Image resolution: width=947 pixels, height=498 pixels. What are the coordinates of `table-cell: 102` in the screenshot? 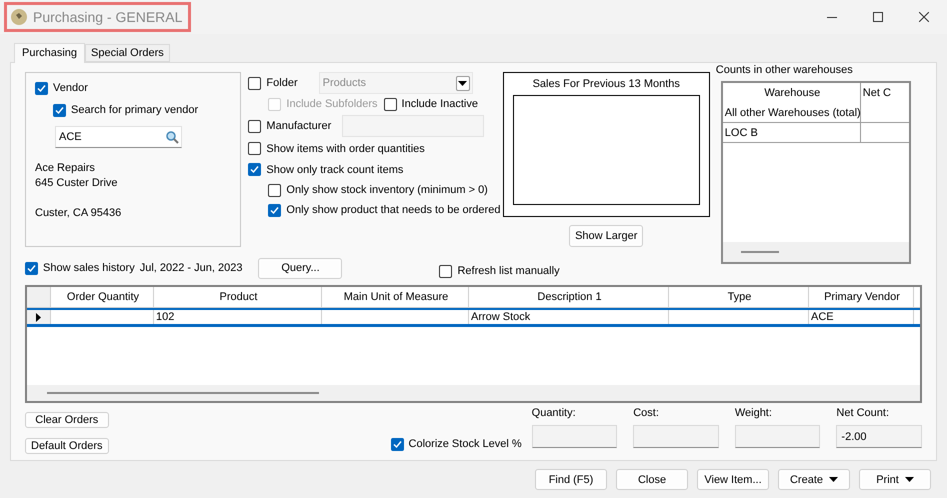 It's located at (238, 317).